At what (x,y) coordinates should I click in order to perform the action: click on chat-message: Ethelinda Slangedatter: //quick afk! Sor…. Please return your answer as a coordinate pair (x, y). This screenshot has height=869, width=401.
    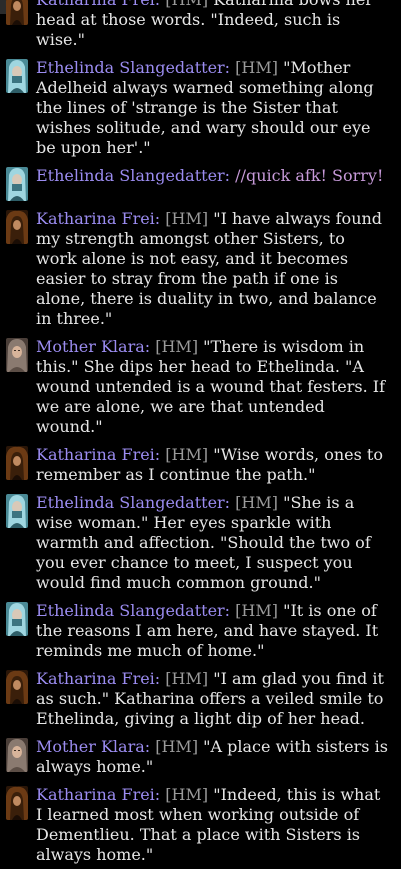
    Looking at the image, I should click on (200, 183).